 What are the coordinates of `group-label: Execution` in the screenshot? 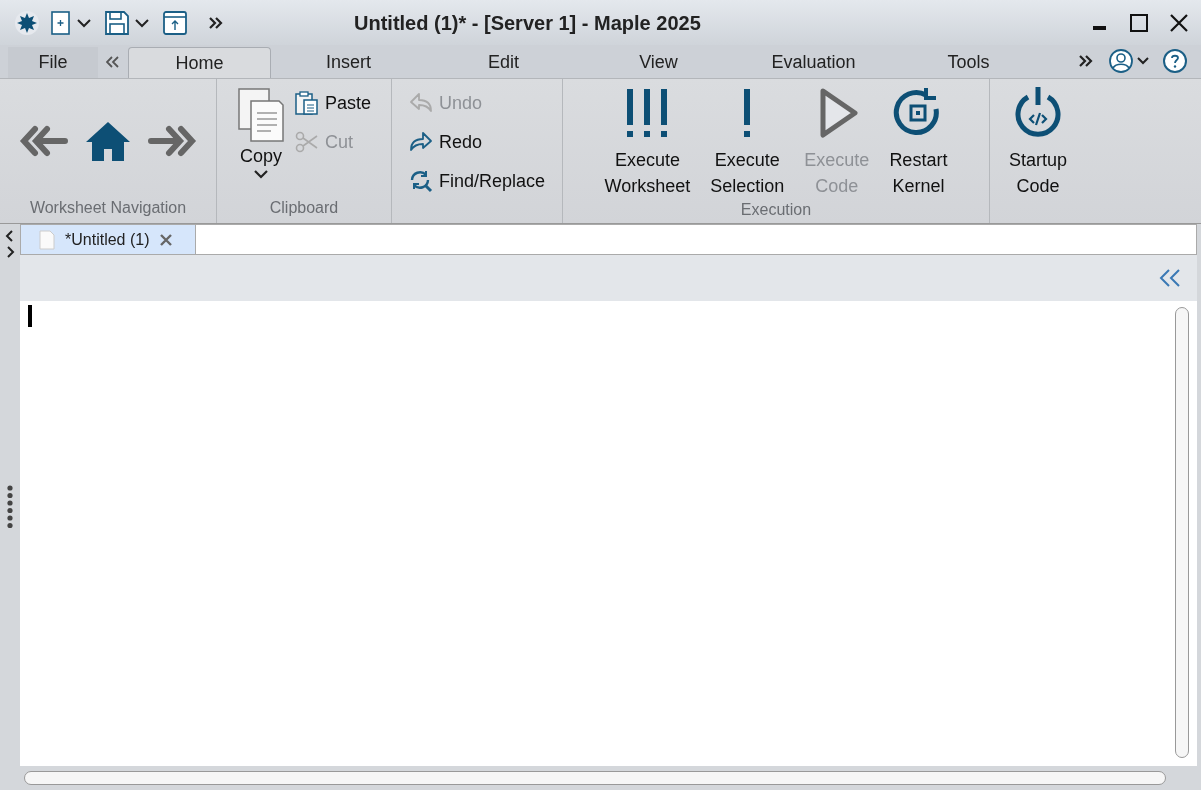 It's located at (776, 210).